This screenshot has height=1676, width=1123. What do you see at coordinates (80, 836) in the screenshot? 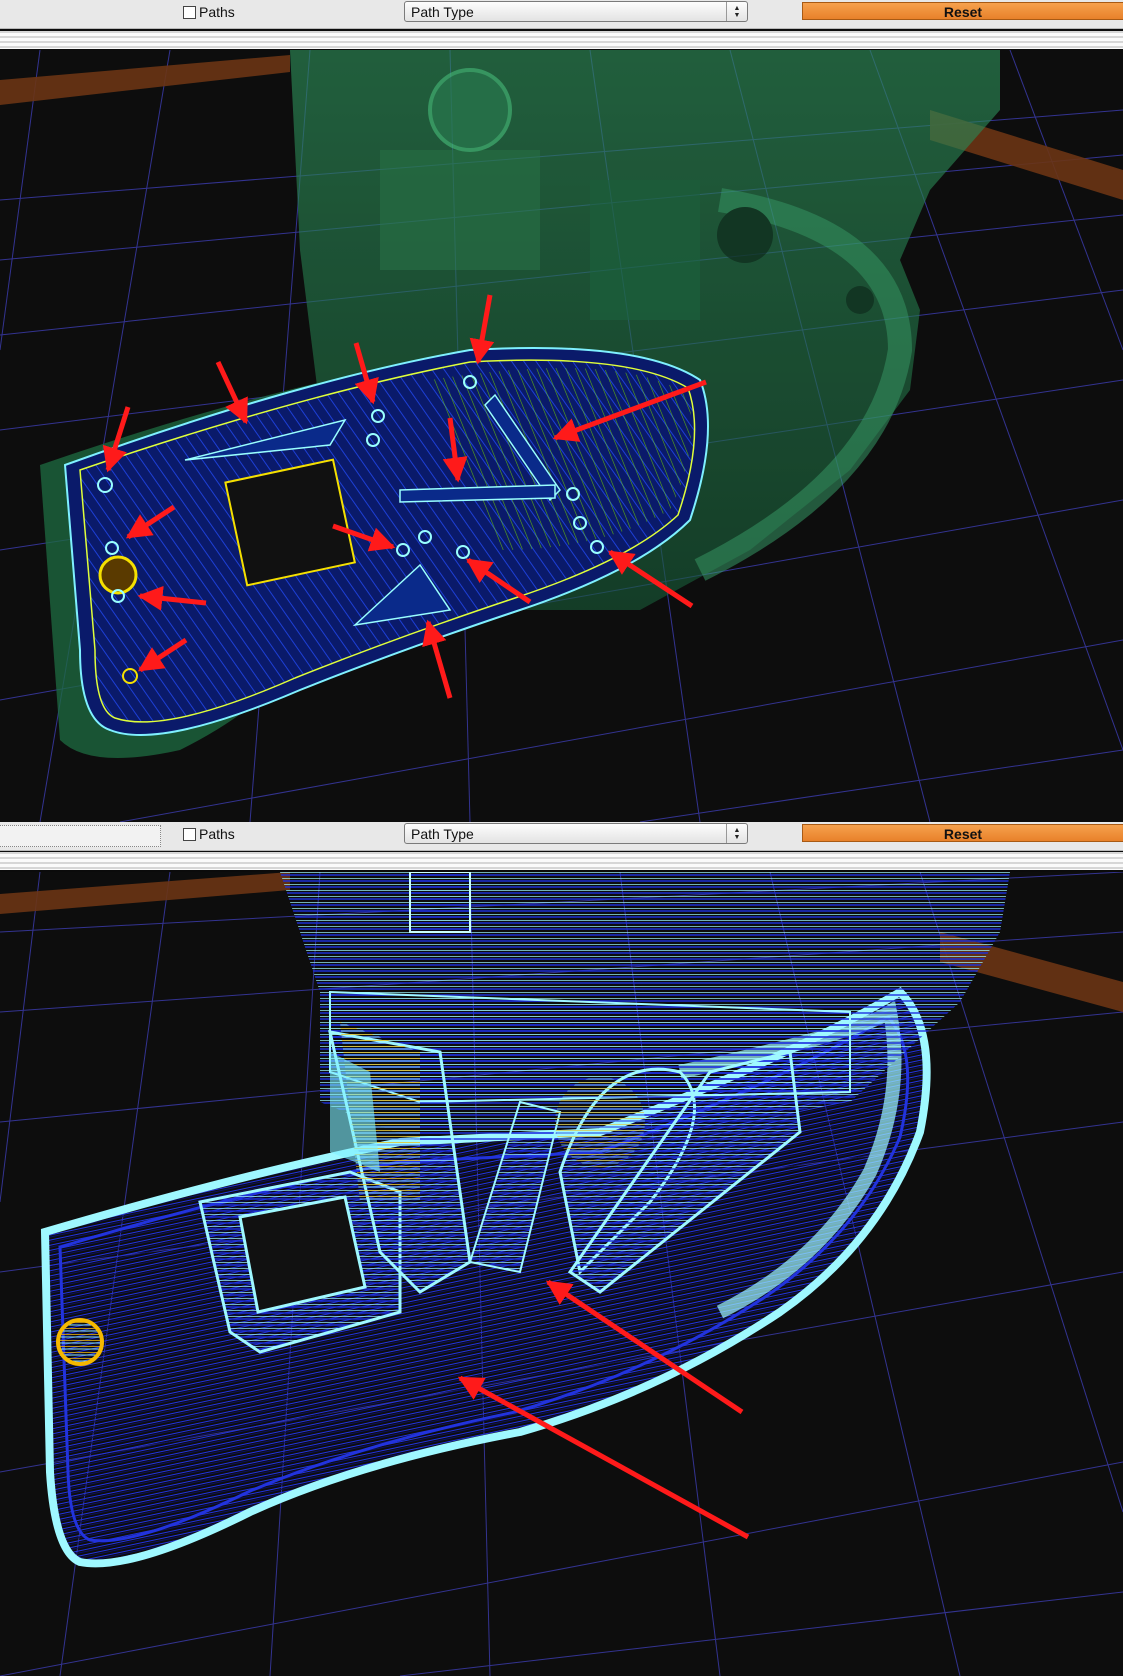
I see `left-input-field` at bounding box center [80, 836].